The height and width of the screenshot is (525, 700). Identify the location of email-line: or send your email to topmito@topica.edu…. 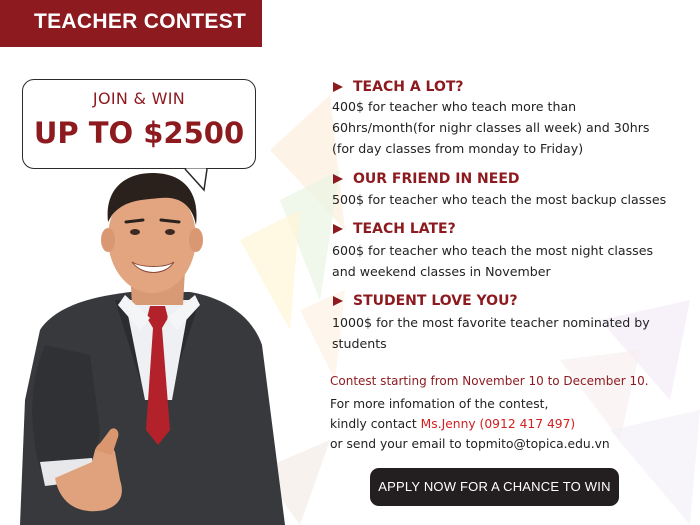
(470, 444).